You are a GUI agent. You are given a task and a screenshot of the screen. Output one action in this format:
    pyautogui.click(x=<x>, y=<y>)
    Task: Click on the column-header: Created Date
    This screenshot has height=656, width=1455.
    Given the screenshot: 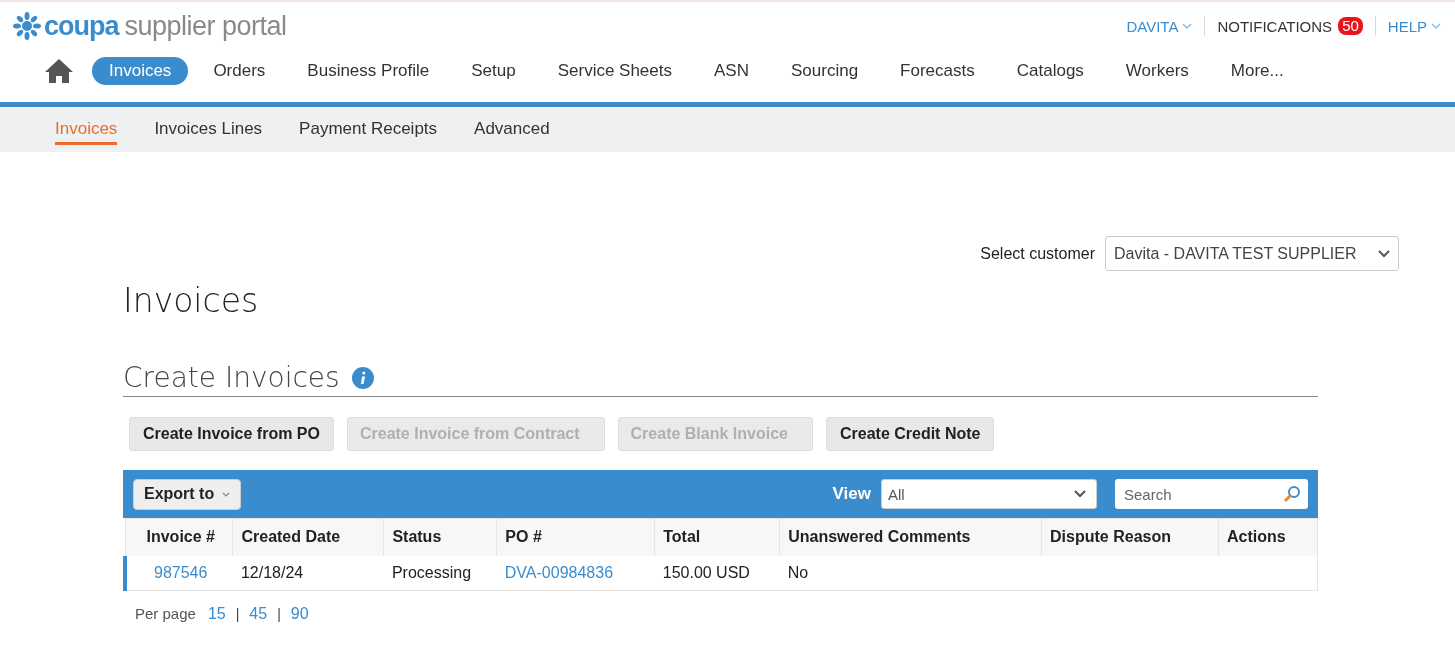 What is the action you would take?
    pyautogui.click(x=308, y=537)
    